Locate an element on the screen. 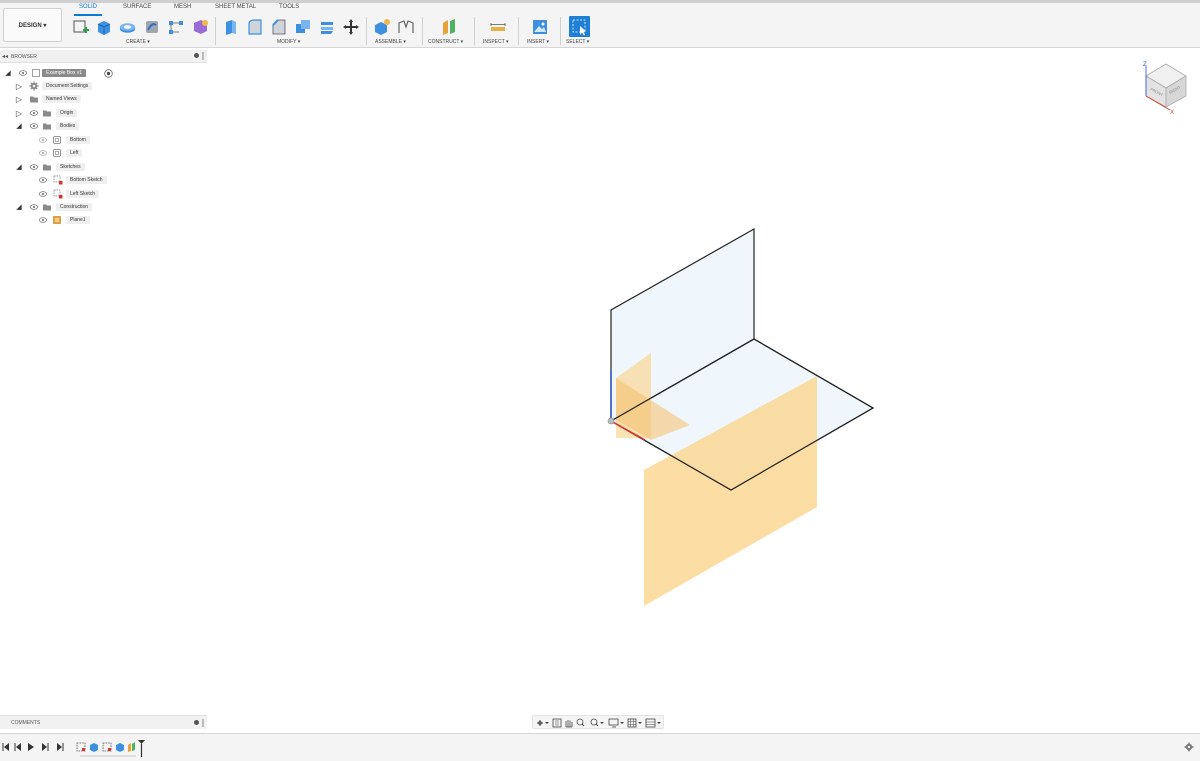  tree-row-sketch-left: Left Sketch is located at coordinates (103, 194).